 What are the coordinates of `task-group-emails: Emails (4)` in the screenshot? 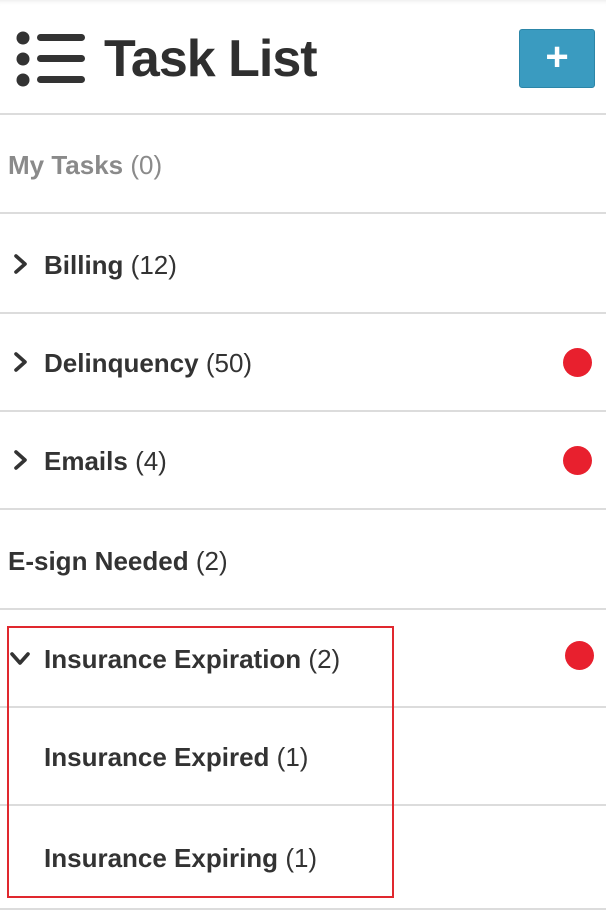 It's located at (303, 461).